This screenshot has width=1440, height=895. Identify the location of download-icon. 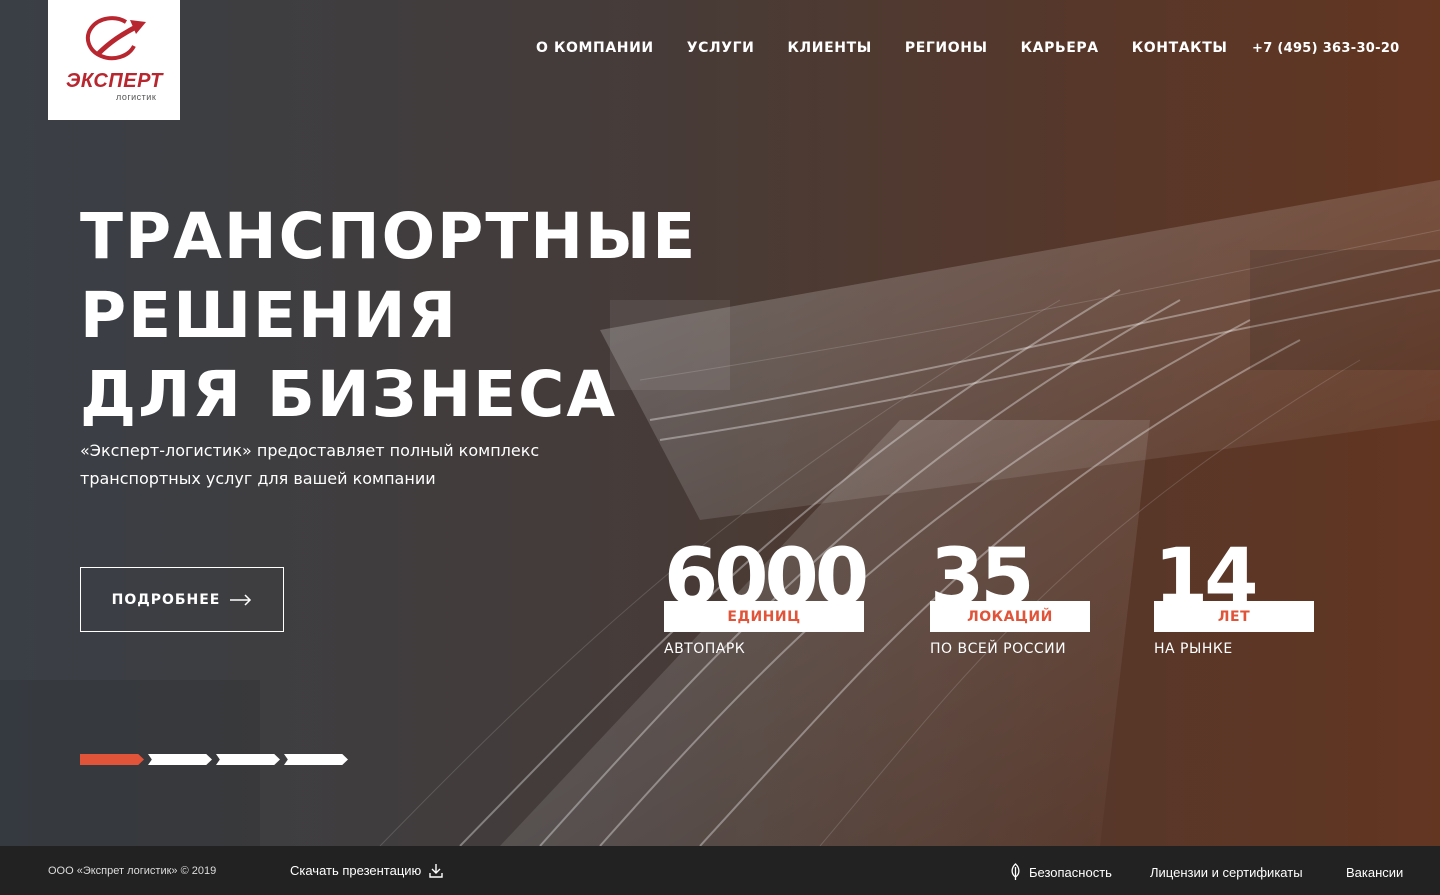
(436, 871).